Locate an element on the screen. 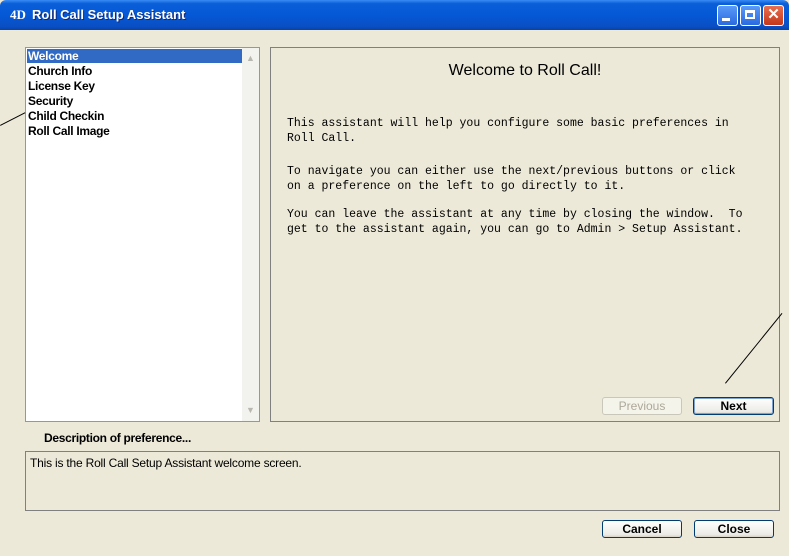  list-item-child-checkin: Child Checkin is located at coordinates (65, 116).